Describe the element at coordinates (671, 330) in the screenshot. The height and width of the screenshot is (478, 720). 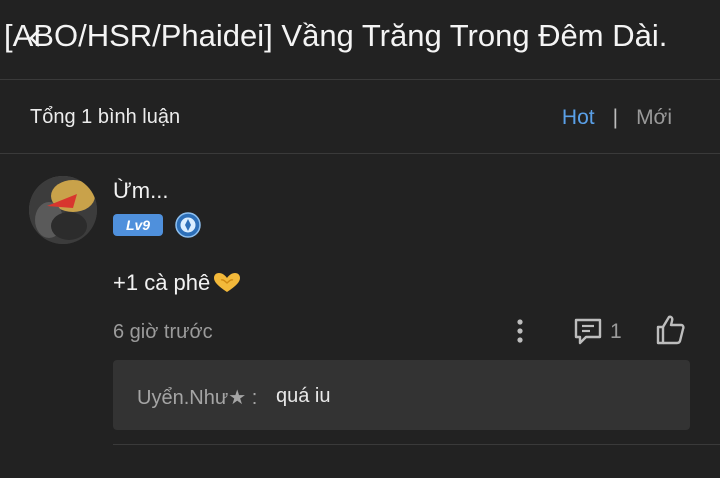
I see `thumbs-up-icon` at that location.